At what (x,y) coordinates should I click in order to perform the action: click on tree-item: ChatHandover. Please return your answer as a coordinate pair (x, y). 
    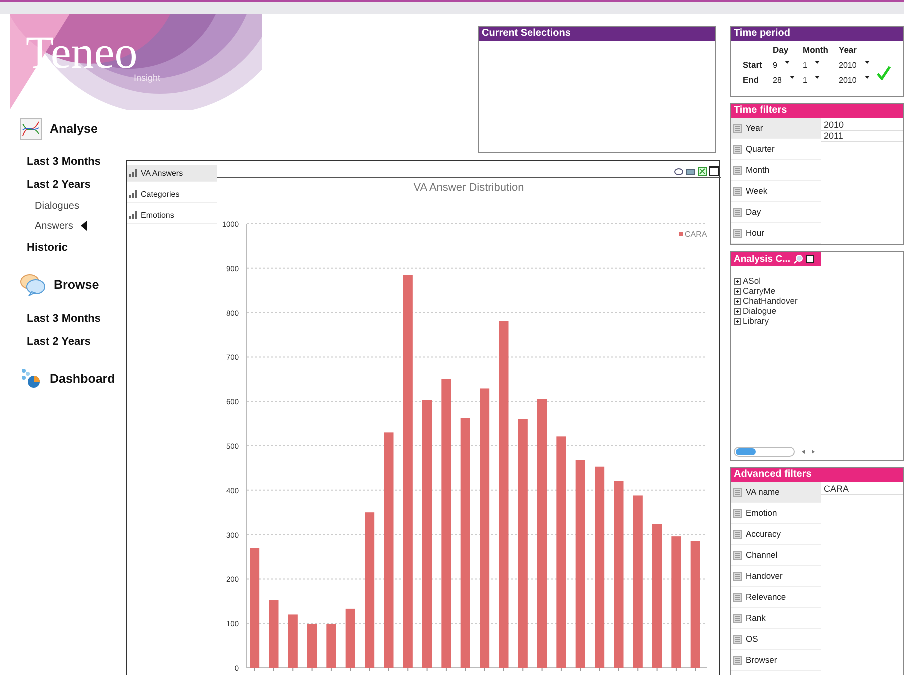
    Looking at the image, I should click on (817, 301).